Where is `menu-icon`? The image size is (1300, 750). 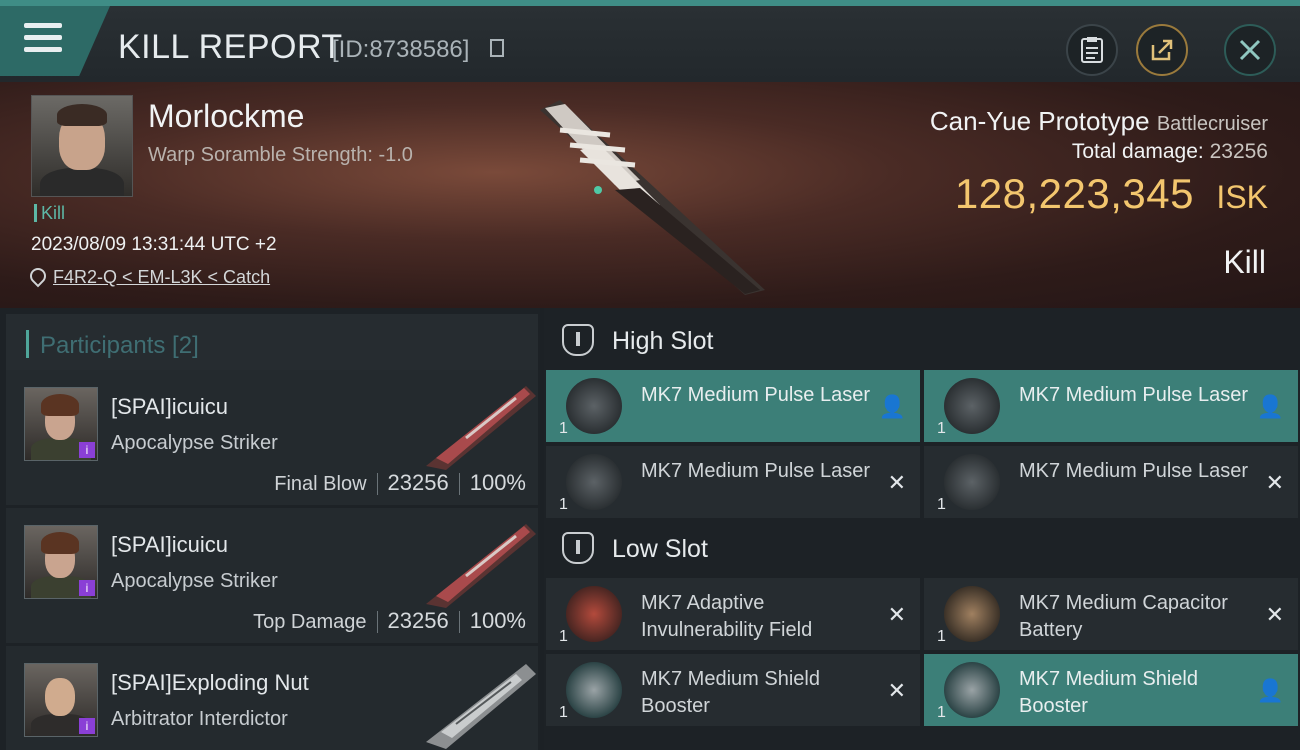 menu-icon is located at coordinates (43, 38).